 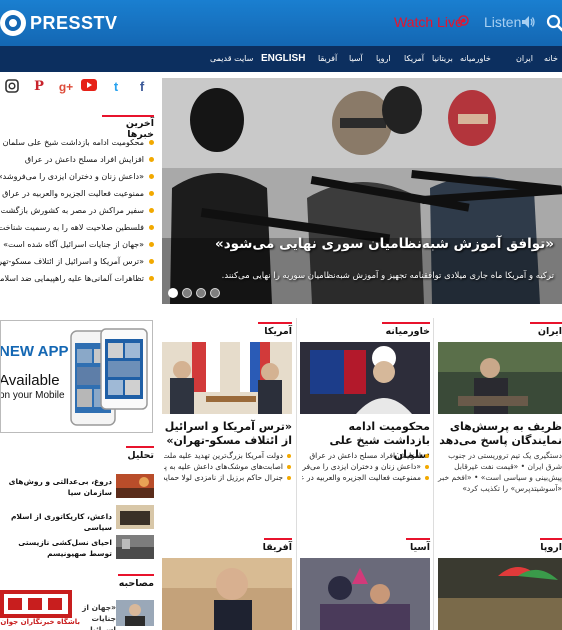 What do you see at coordinates (227, 378) in the screenshot?
I see `america-image` at bounding box center [227, 378].